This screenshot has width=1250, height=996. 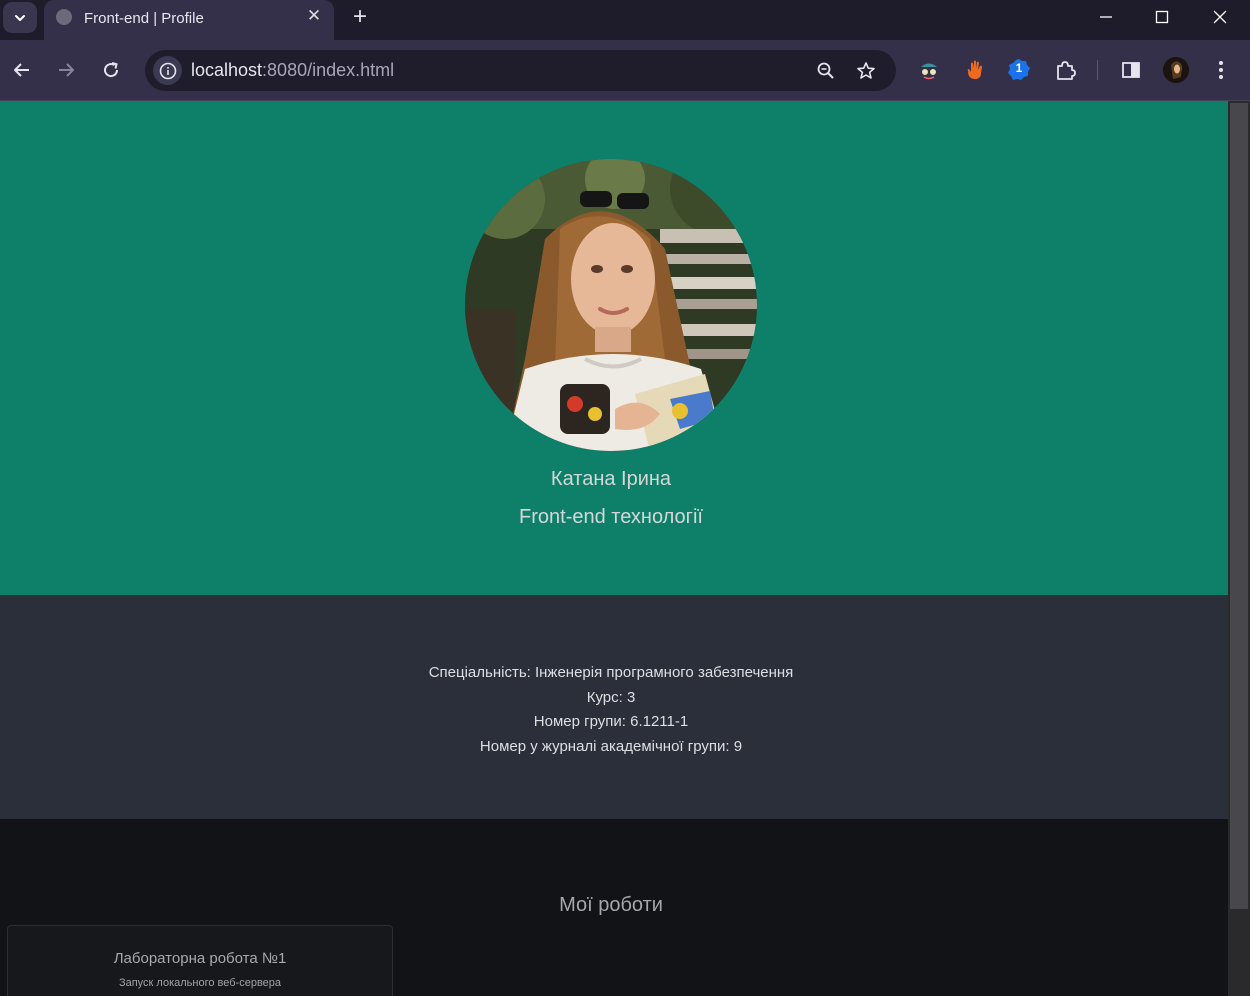 I want to click on close-icon, so click(x=1220, y=17).